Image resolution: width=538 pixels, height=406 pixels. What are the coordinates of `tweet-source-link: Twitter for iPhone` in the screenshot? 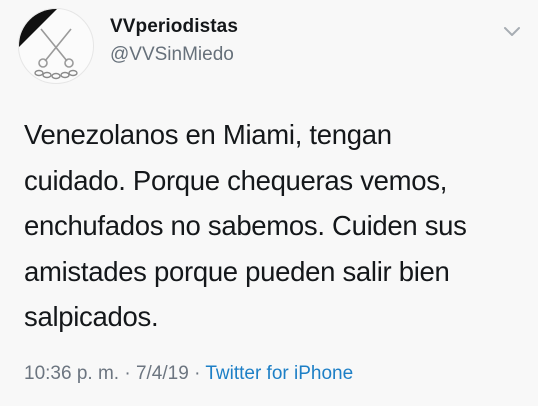 It's located at (279, 373).